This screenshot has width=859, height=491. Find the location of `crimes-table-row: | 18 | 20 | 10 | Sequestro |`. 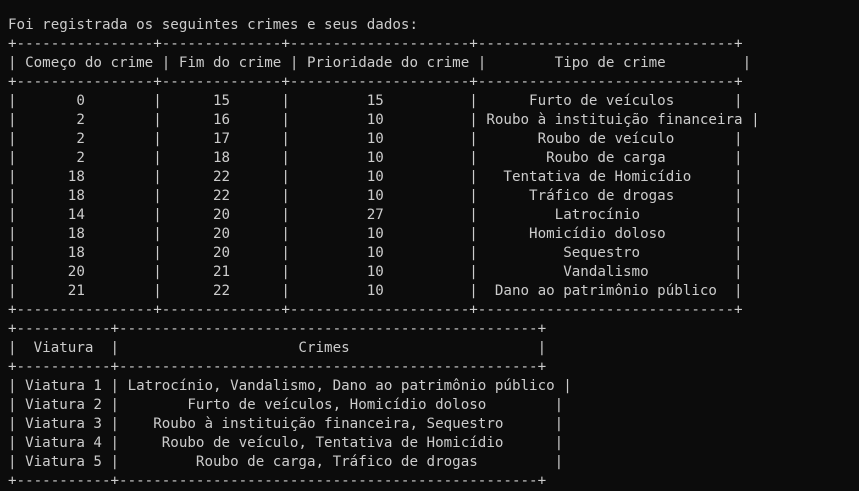

crimes-table-row: | 18 | 20 | 10 | Sequestro | is located at coordinates (375, 253).